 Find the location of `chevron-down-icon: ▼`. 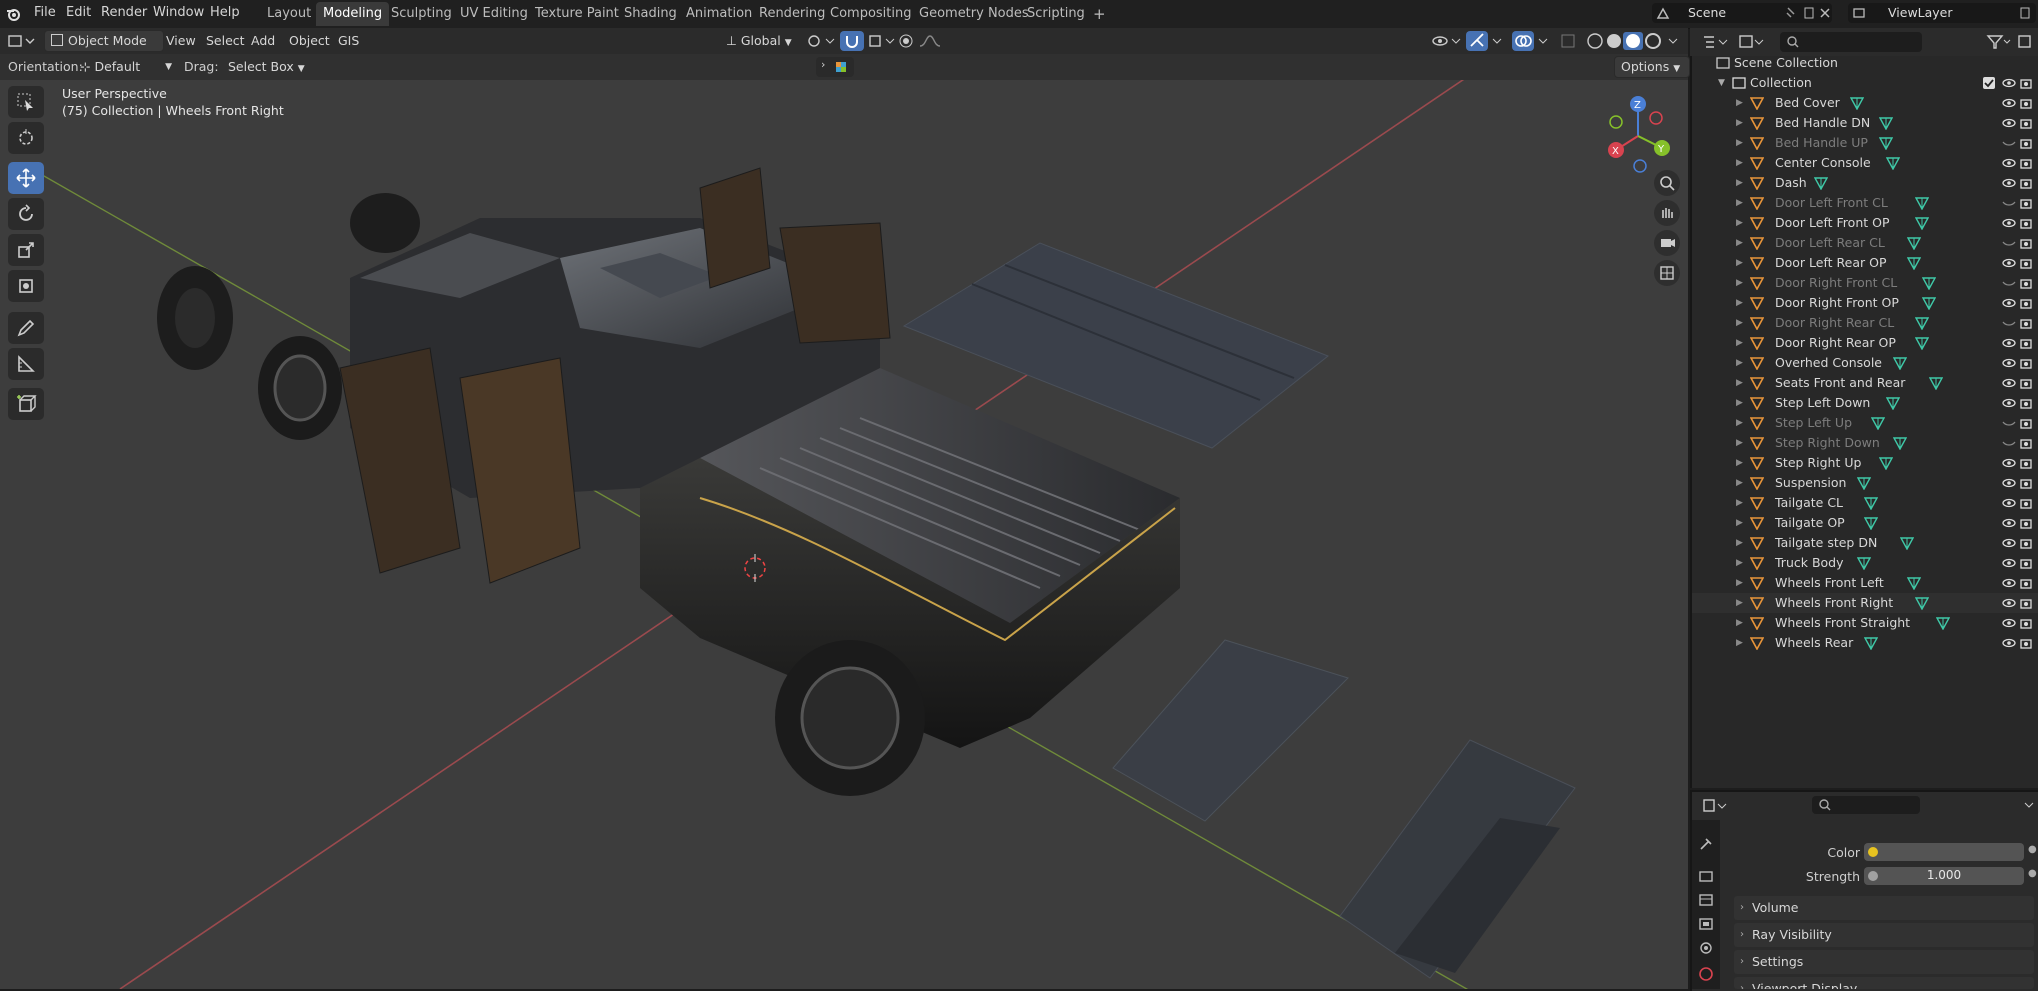

chevron-down-icon: ▼ is located at coordinates (1721, 83).